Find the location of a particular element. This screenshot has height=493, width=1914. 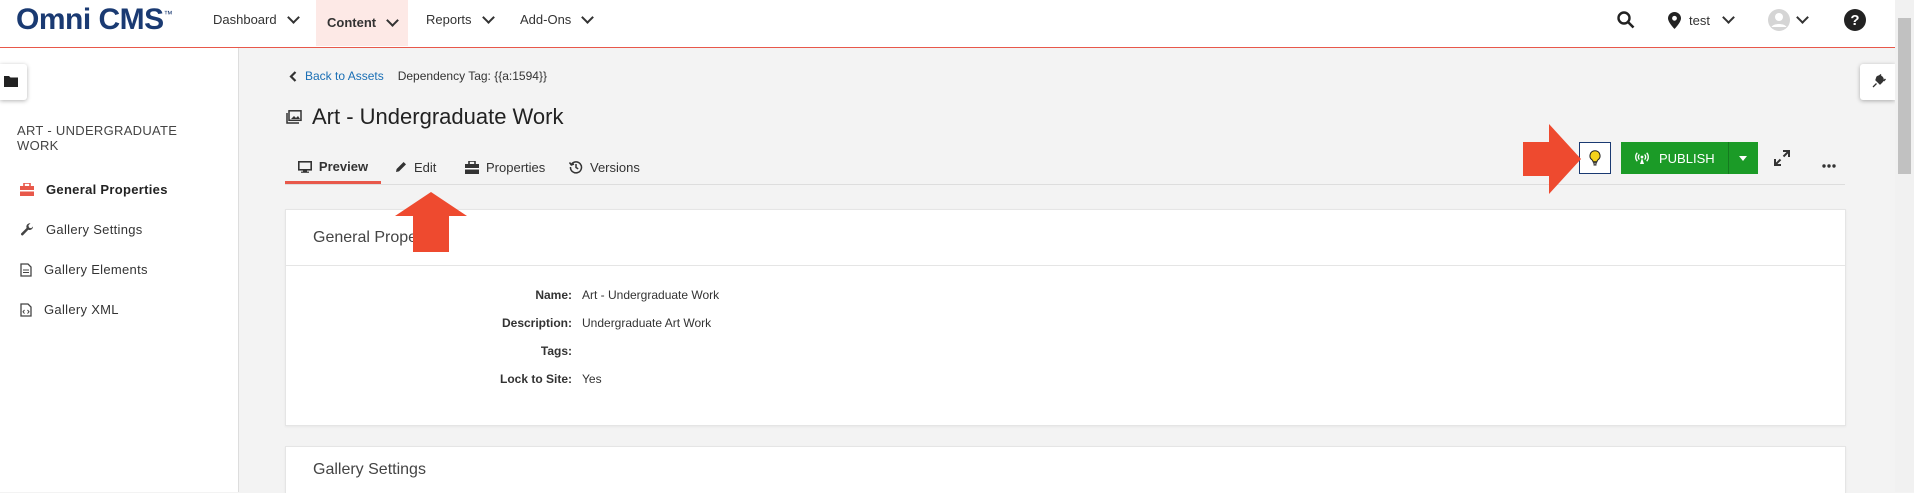

tab-label: Edit is located at coordinates (425, 167).